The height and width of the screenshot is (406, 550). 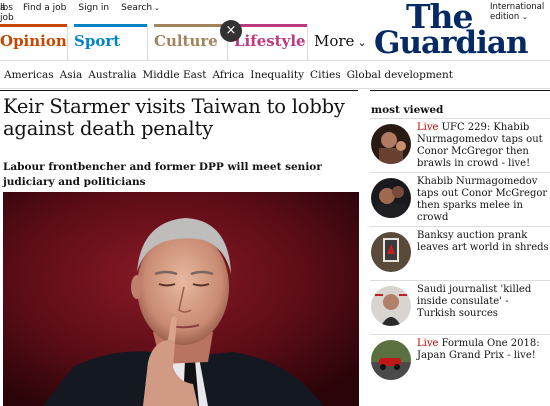 What do you see at coordinates (174, 75) in the screenshot?
I see `subnav-item: Middle East` at bounding box center [174, 75].